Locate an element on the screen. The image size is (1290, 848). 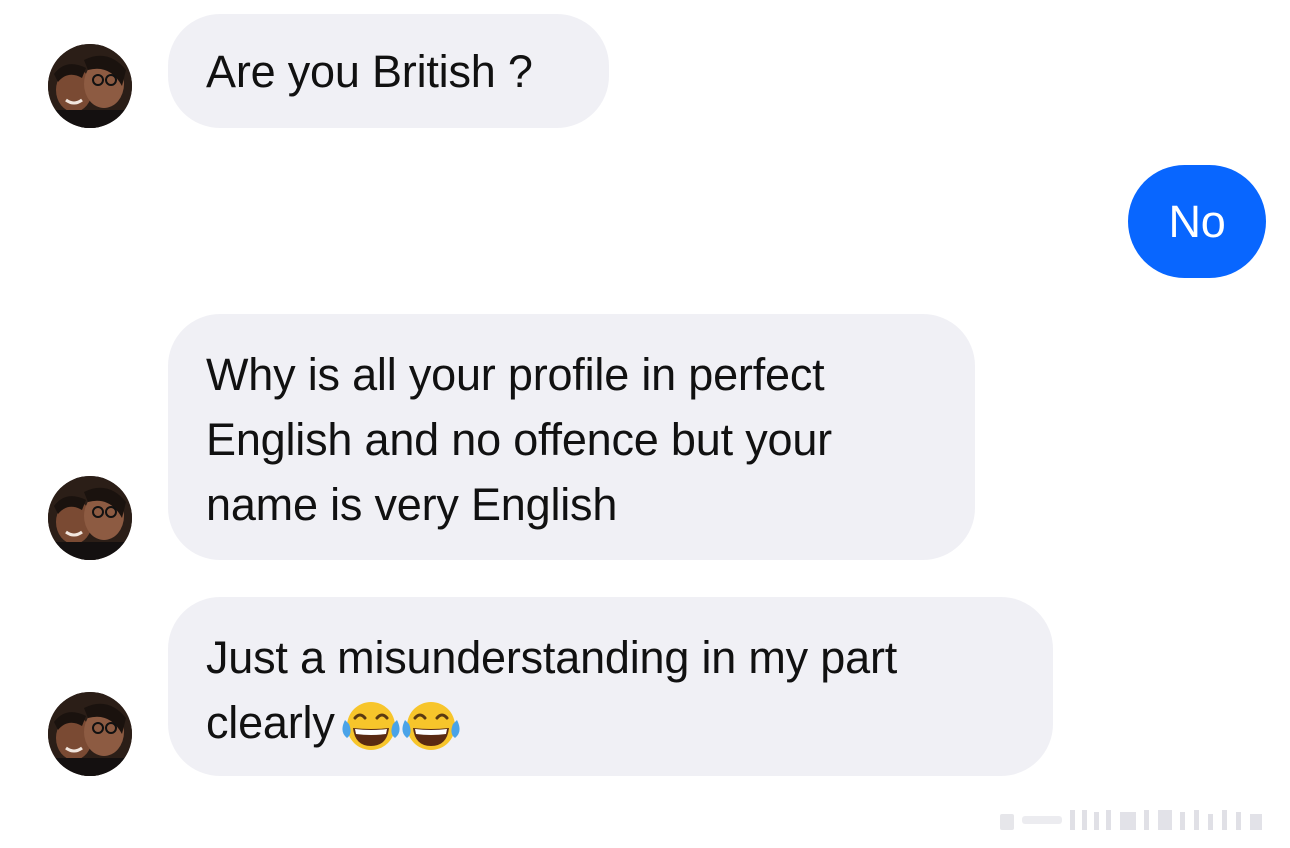
message-text: No is located at coordinates (1197, 221).